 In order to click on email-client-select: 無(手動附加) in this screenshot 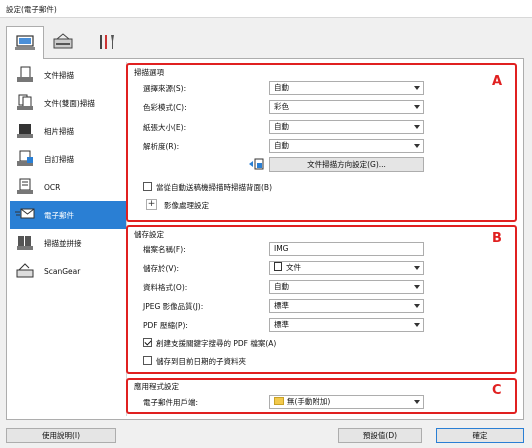, I will do `click(346, 402)`.